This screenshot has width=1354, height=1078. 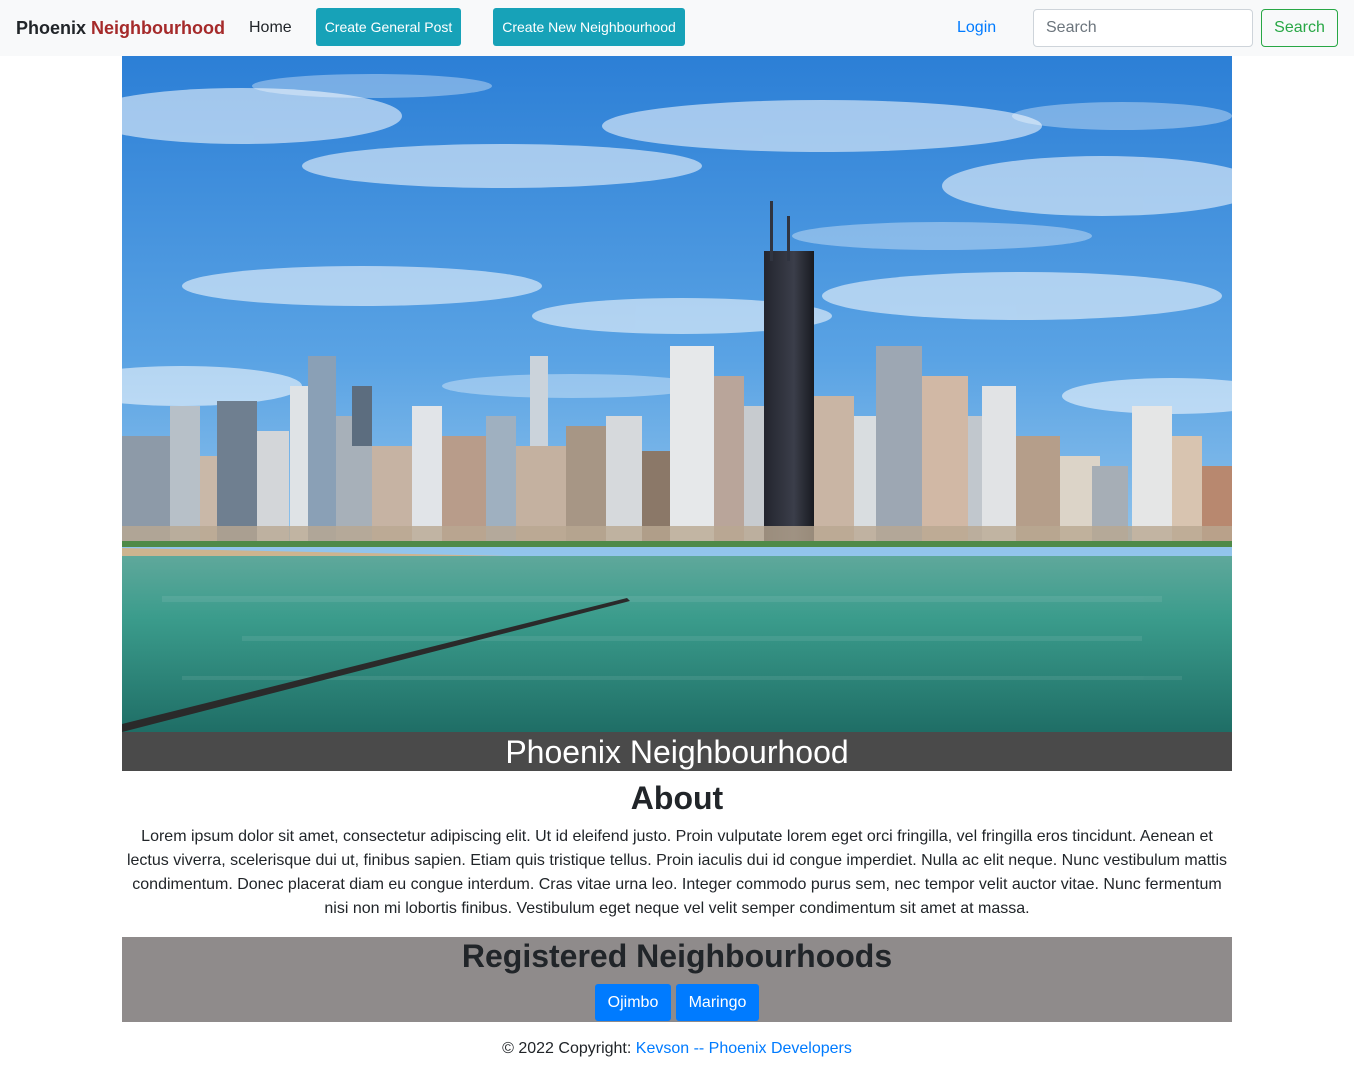 I want to click on registered-neighbourhoods-heading: Registered Neighbourhoods, so click(x=677, y=956).